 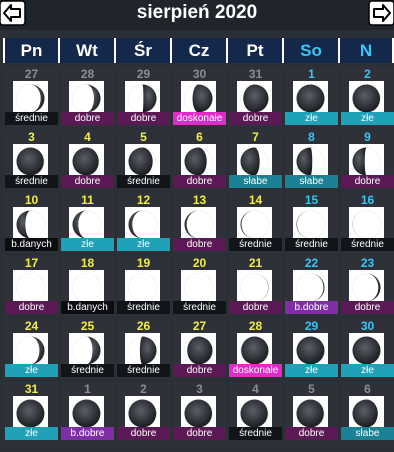 I want to click on day-rating-label: słabe, so click(x=311, y=181).